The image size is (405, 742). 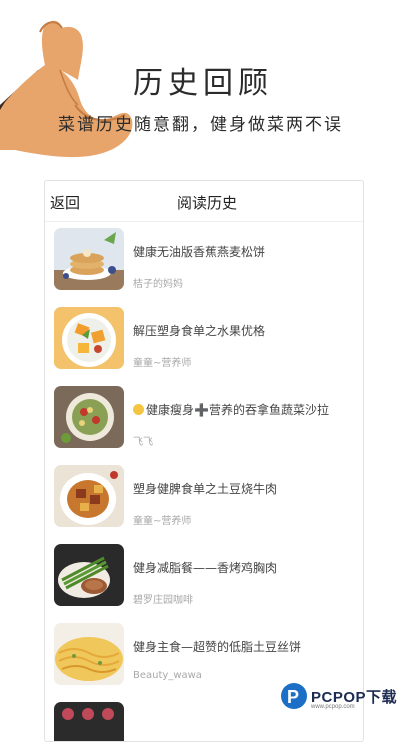 What do you see at coordinates (138, 409) in the screenshot?
I see `smile-emoji-icon` at bounding box center [138, 409].